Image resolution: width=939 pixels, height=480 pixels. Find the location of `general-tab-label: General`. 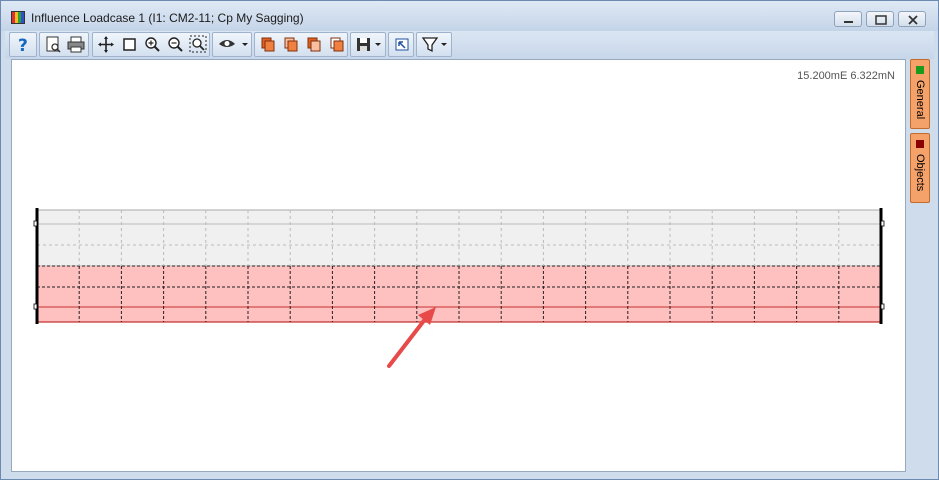

general-tab-label: General is located at coordinates (920, 100).